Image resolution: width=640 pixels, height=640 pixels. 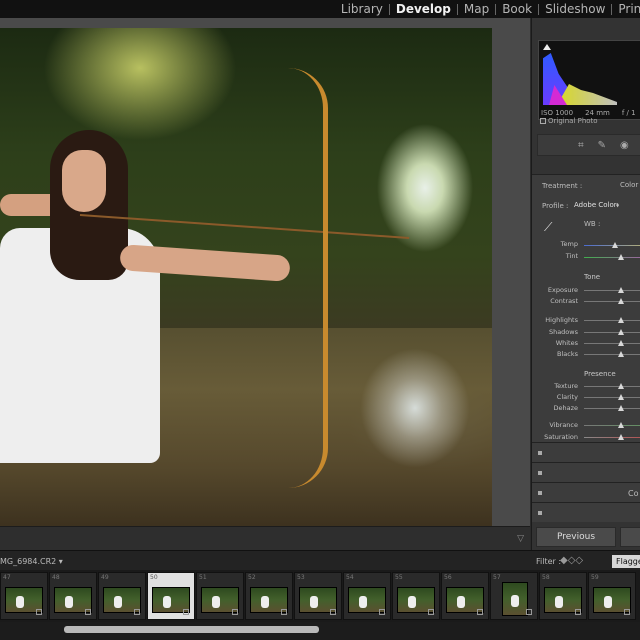 What do you see at coordinates (621, 320) in the screenshot?
I see `highlights-knob` at bounding box center [621, 320].